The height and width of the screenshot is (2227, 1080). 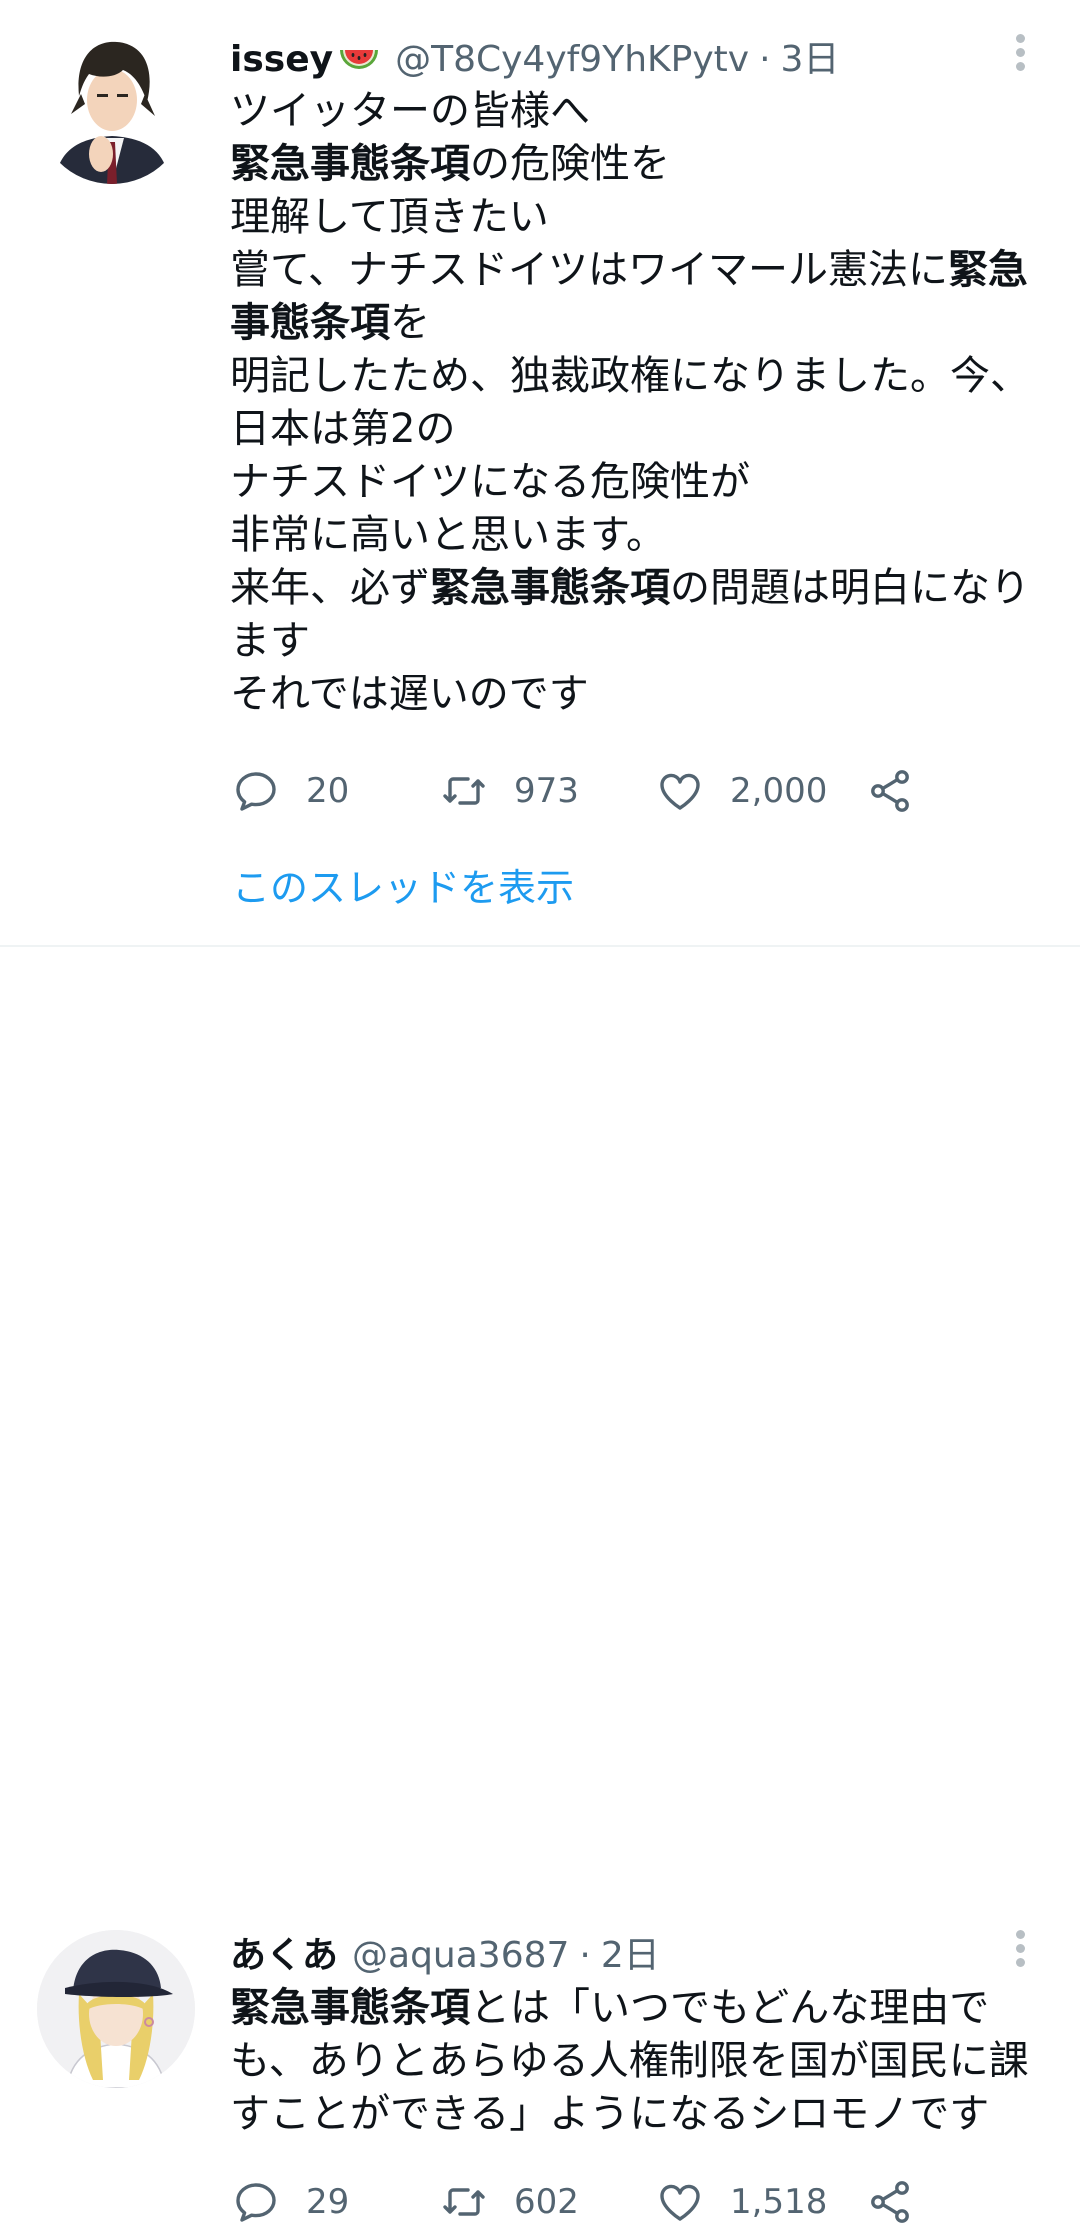 I want to click on reply-count: 29, so click(x=328, y=2202).